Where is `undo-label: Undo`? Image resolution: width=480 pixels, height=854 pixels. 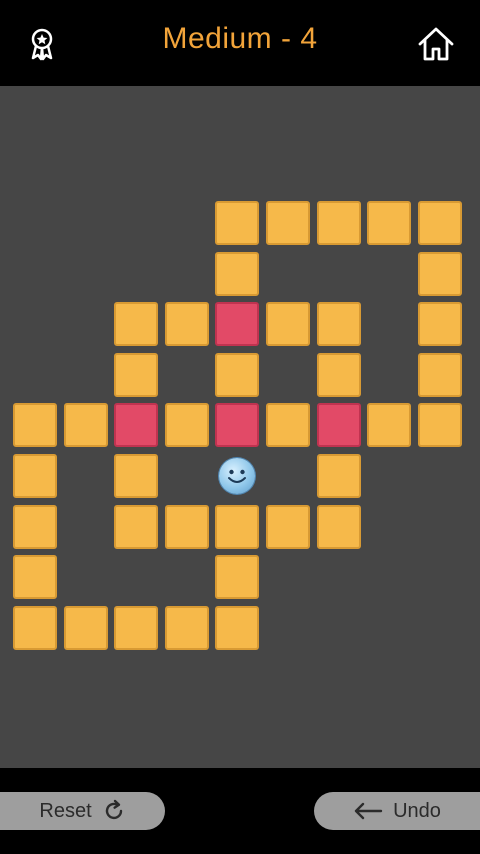 undo-label: Undo is located at coordinates (417, 810).